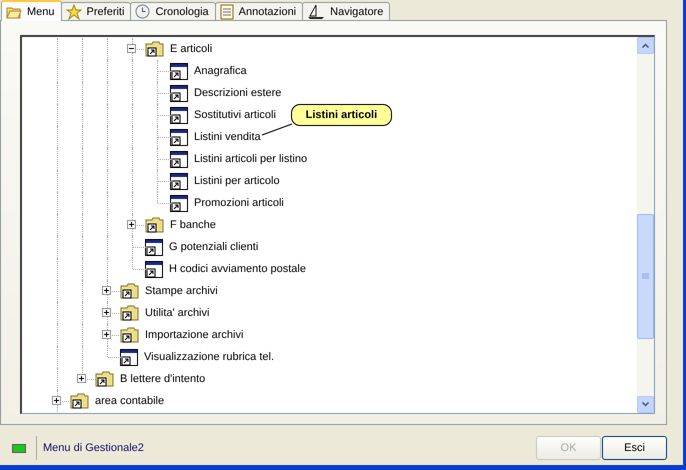 The image size is (686, 470). I want to click on tree-item: Utilita' archivi, so click(177, 313).